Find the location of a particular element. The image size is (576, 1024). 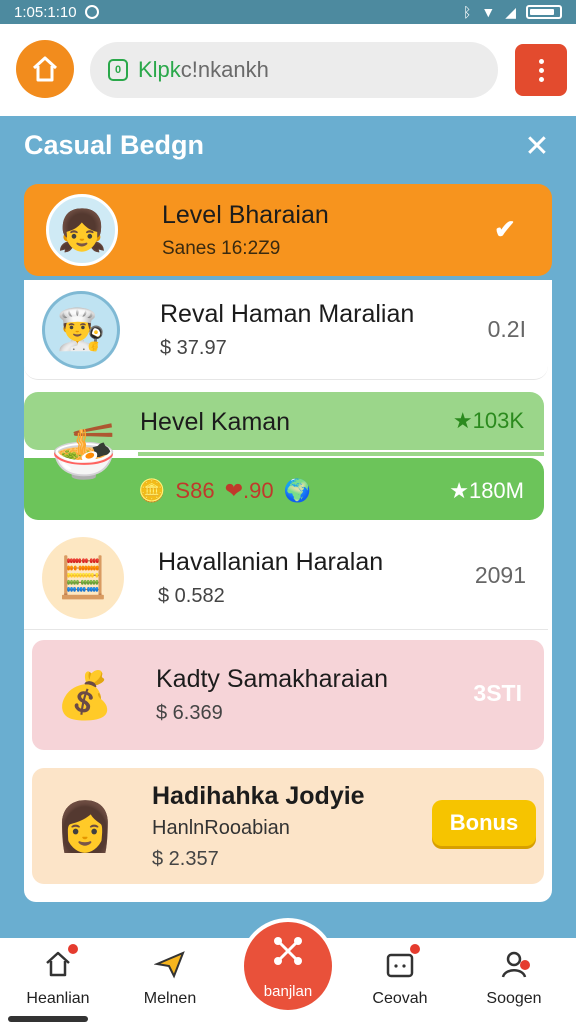

coin-icon: 🪙 is located at coordinates (152, 490).